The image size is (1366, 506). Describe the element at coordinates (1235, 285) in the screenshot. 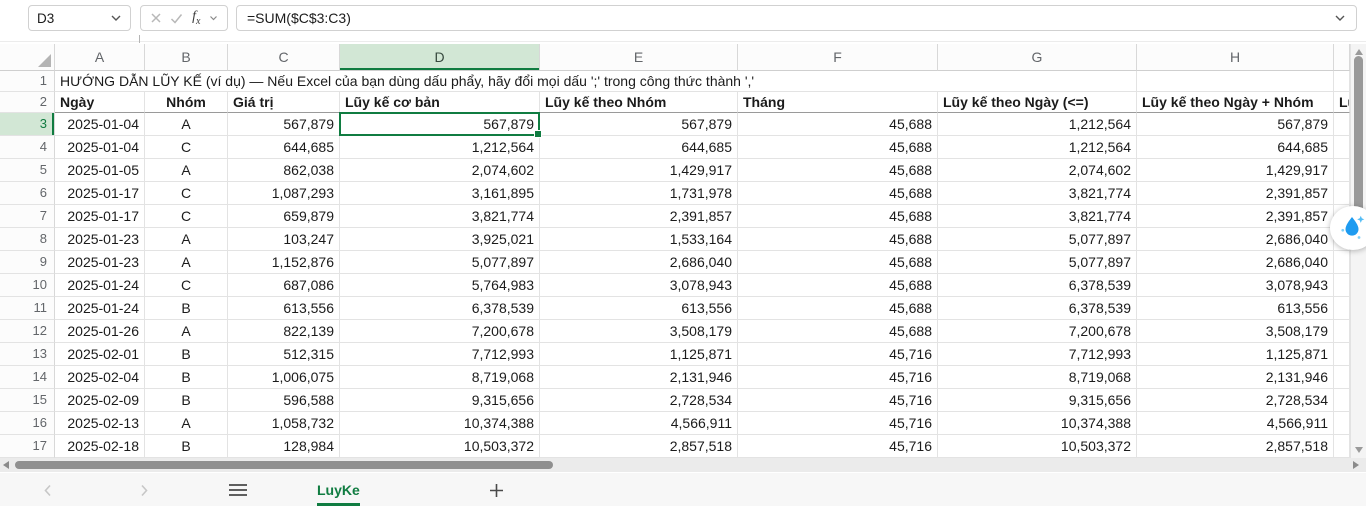

I see `cell-H10: 3,078,943` at that location.